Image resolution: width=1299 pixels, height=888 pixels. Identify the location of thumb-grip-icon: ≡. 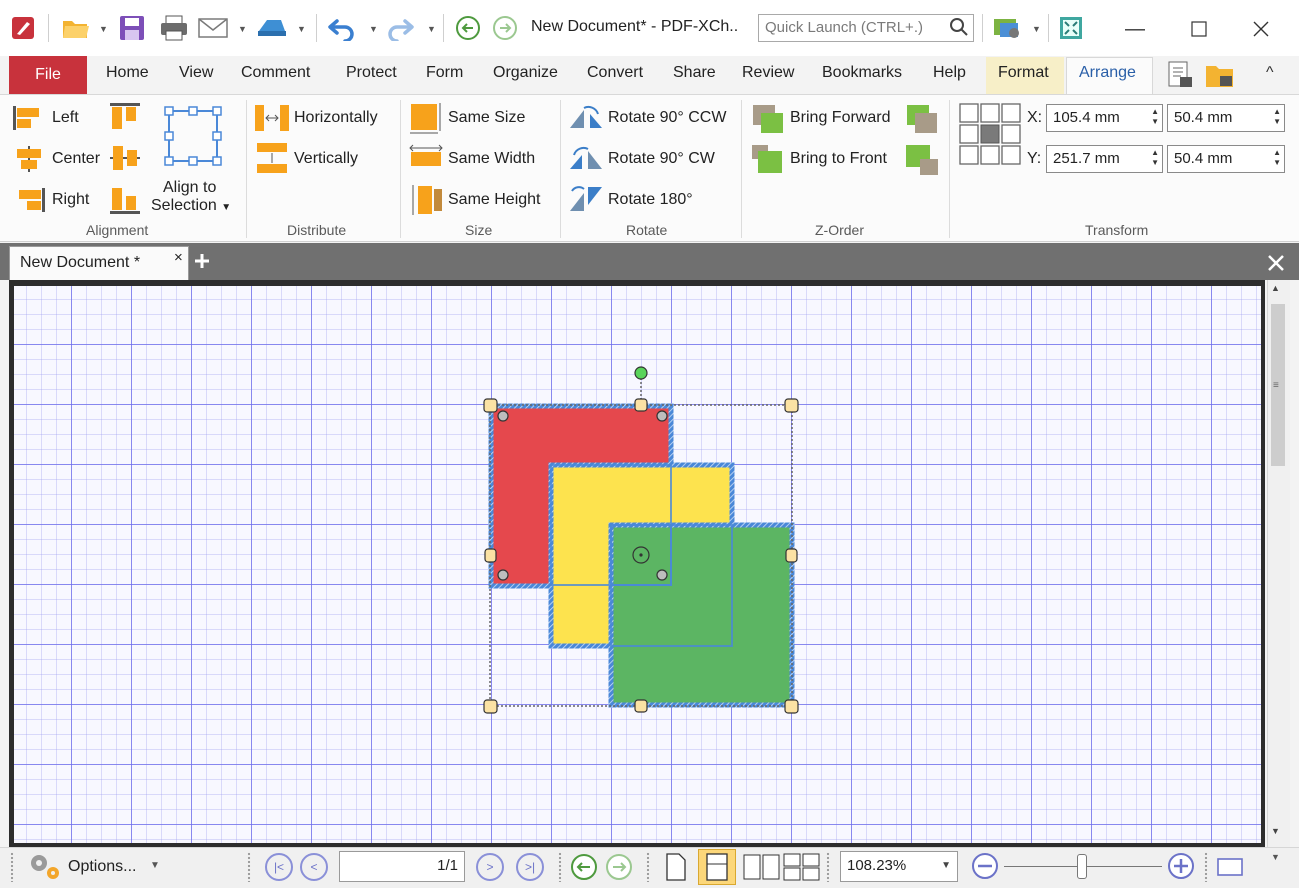
(1276, 385).